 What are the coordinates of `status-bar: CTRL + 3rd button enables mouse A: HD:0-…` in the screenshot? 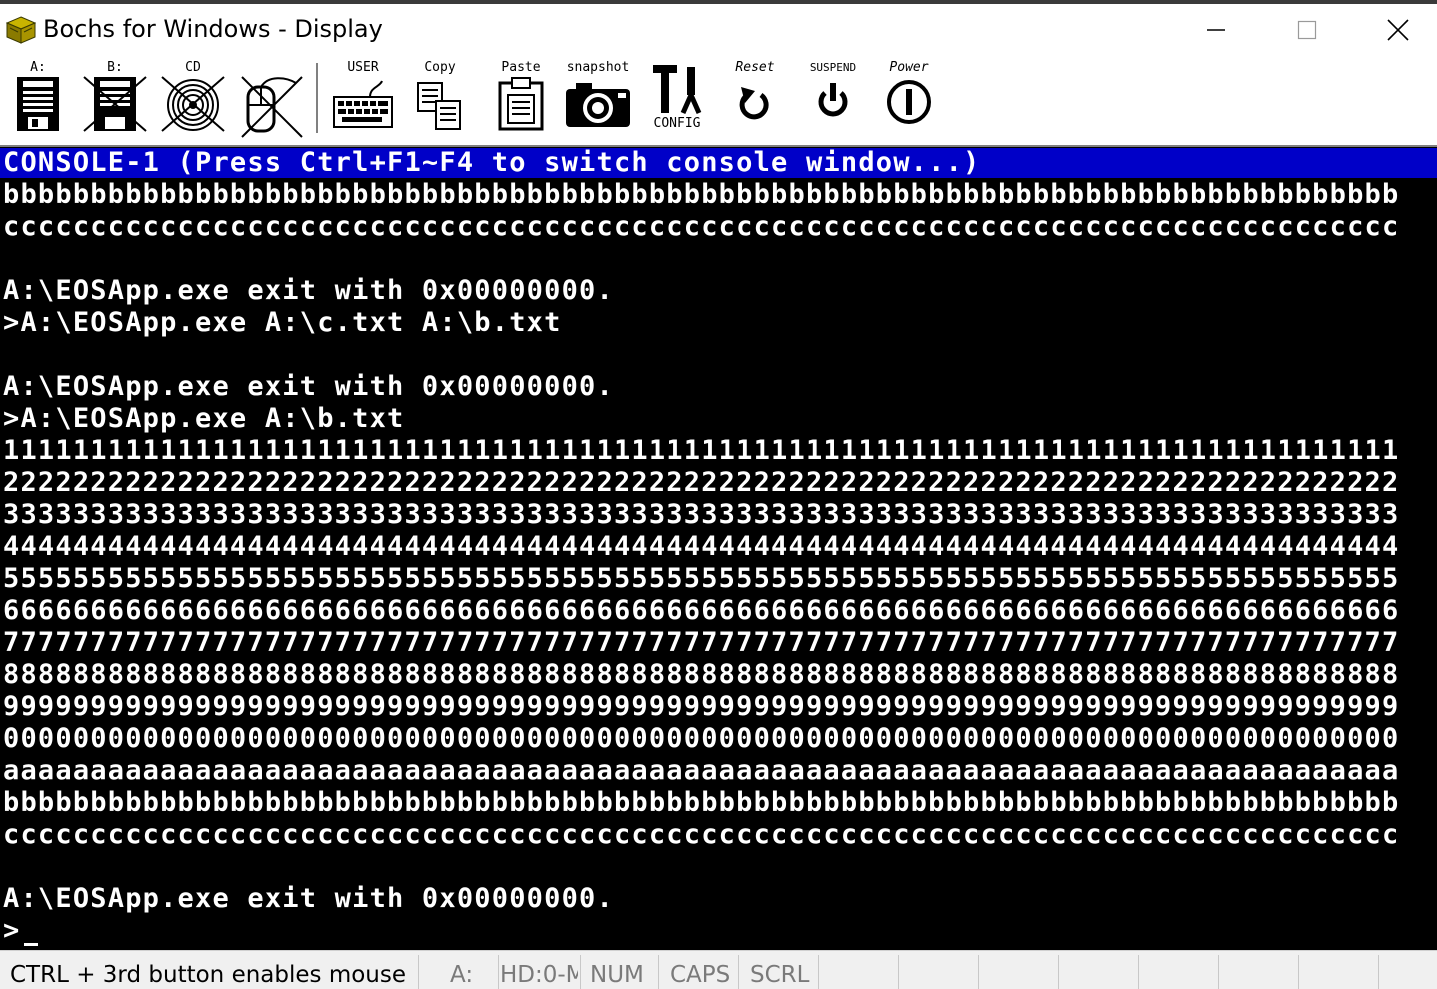 It's located at (718, 969).